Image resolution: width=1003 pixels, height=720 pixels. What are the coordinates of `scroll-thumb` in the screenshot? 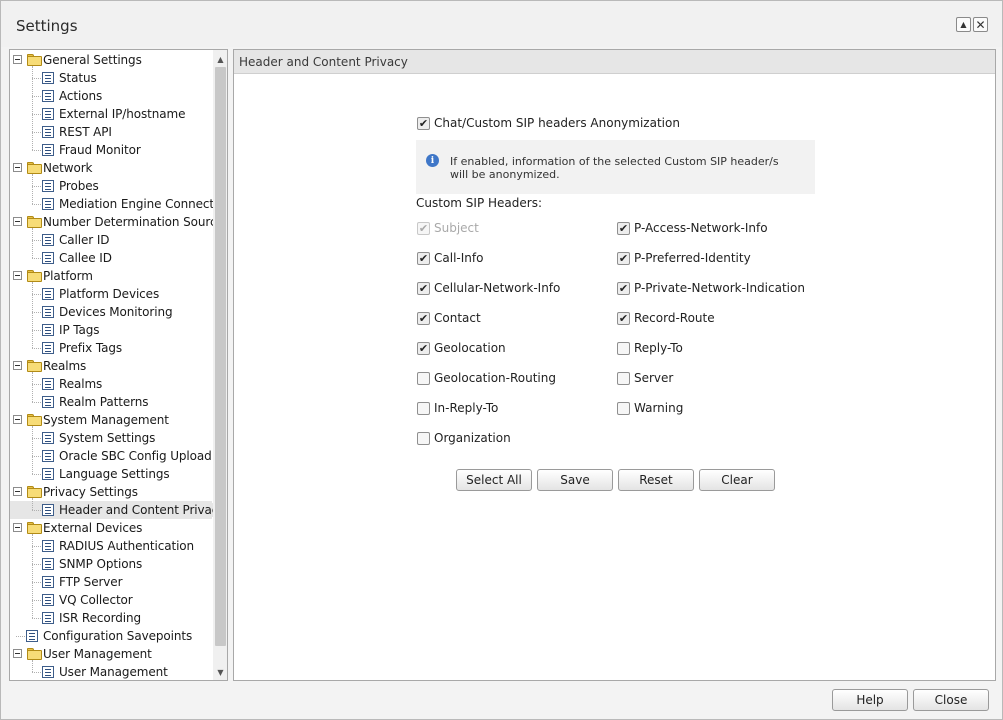 It's located at (220, 356).